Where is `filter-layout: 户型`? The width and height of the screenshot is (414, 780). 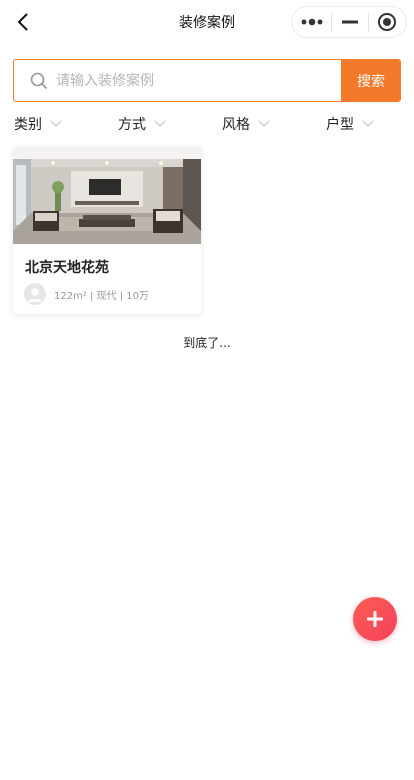
filter-layout: 户型 is located at coordinates (350, 124).